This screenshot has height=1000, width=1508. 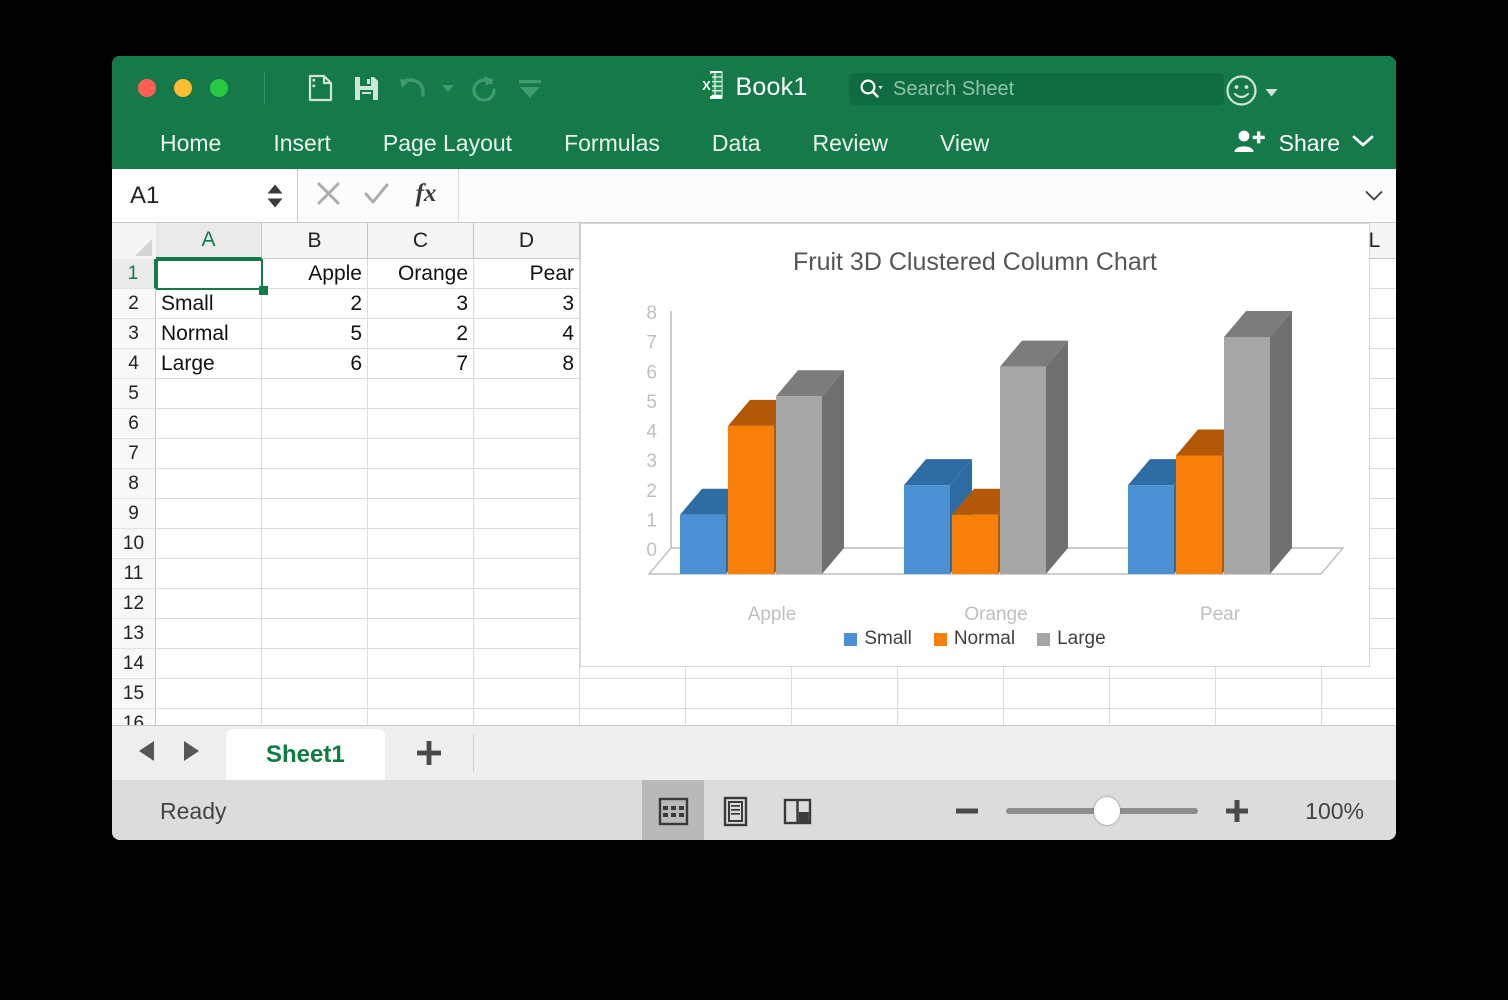 What do you see at coordinates (376, 196) in the screenshot?
I see `confirm-formula-icon` at bounding box center [376, 196].